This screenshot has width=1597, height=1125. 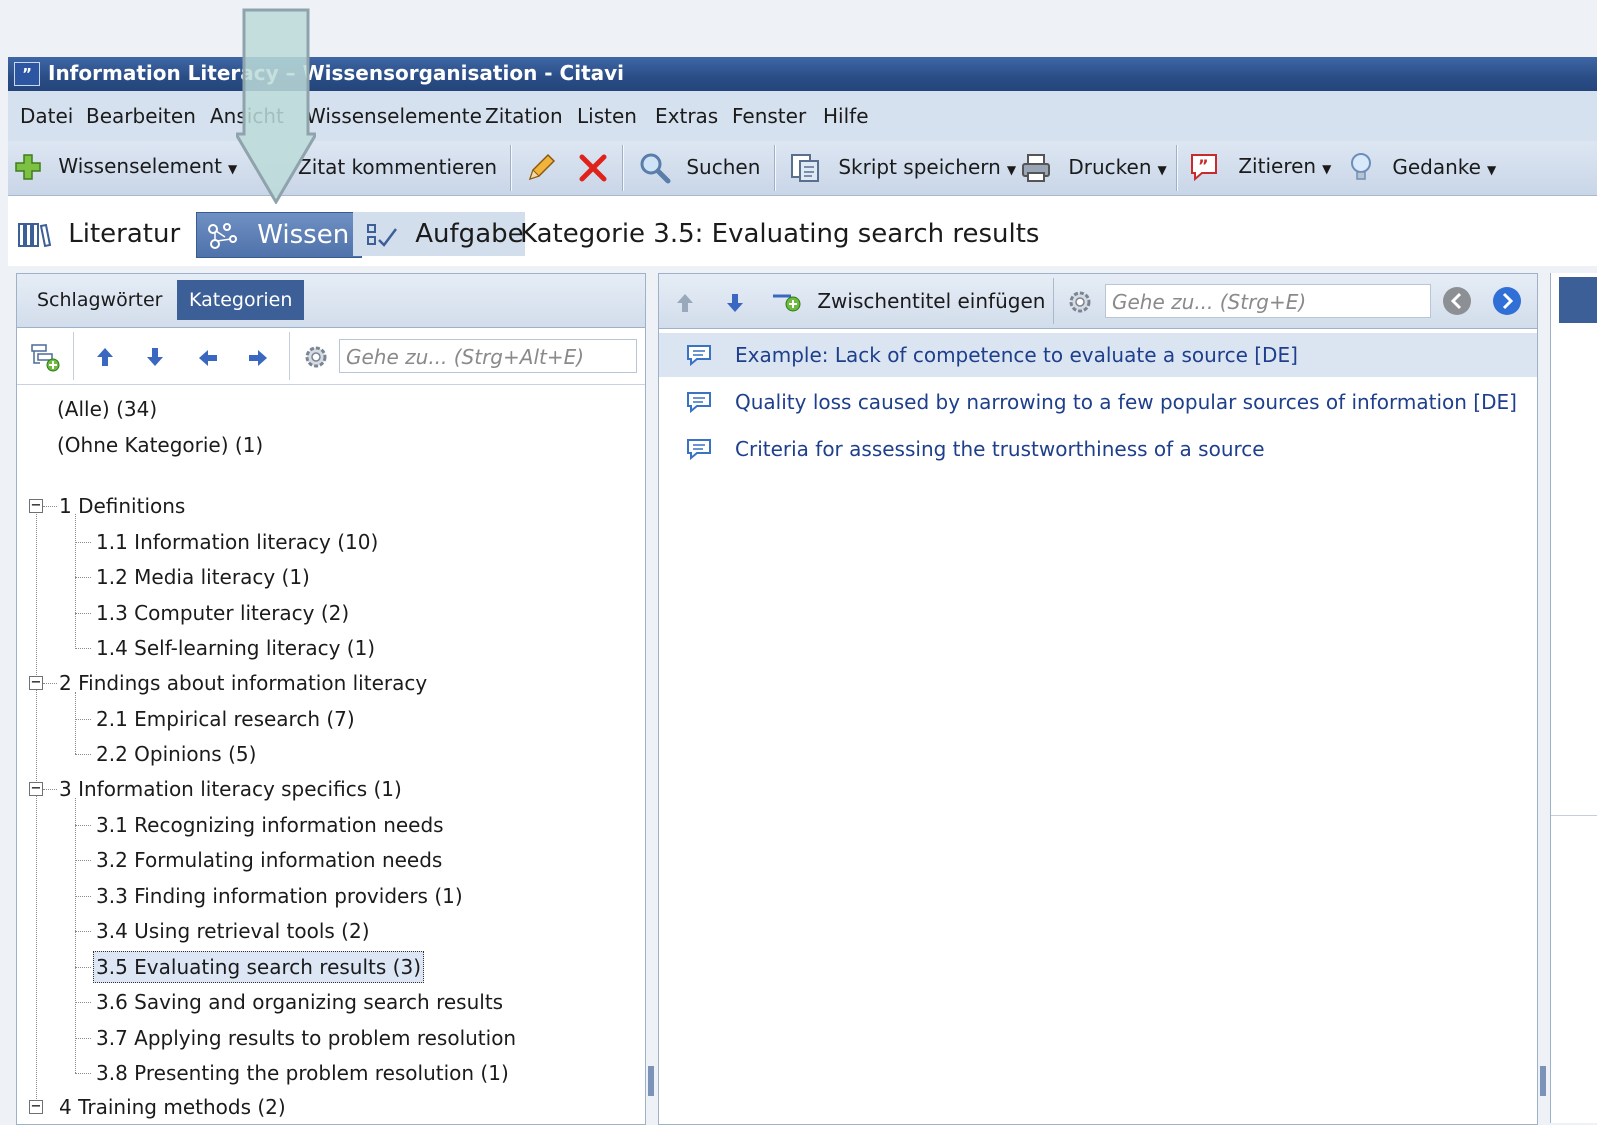 What do you see at coordinates (99, 300) in the screenshot?
I see `tab-schlagwoerter: Schlagwörter` at bounding box center [99, 300].